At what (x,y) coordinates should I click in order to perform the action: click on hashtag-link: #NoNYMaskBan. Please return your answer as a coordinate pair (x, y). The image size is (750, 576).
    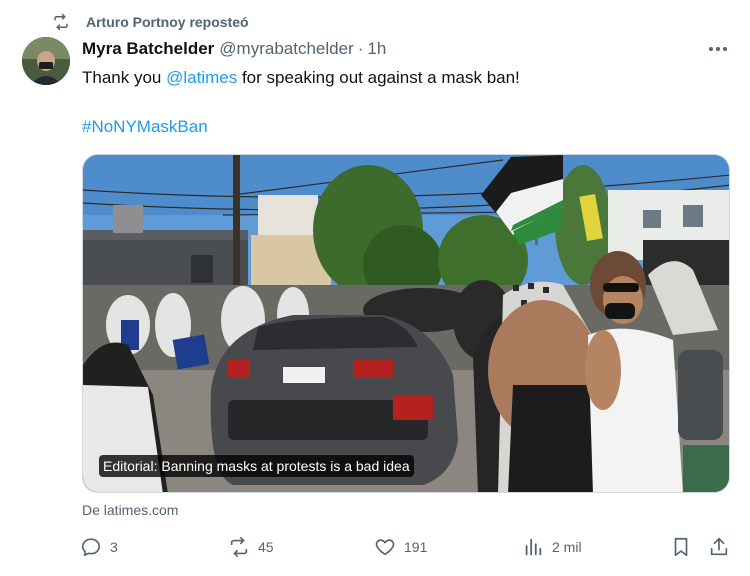
    Looking at the image, I should click on (145, 127).